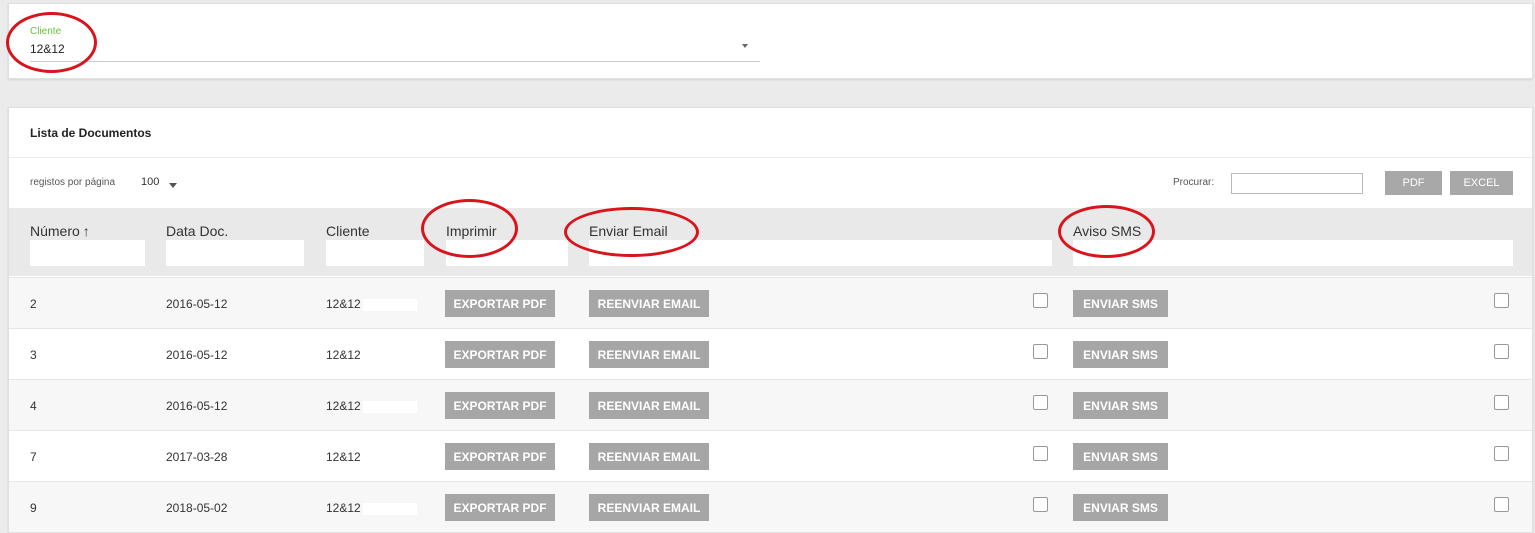 This screenshot has height=533, width=1535. Describe the element at coordinates (33, 304) in the screenshot. I see `cell-numero: 2` at that location.